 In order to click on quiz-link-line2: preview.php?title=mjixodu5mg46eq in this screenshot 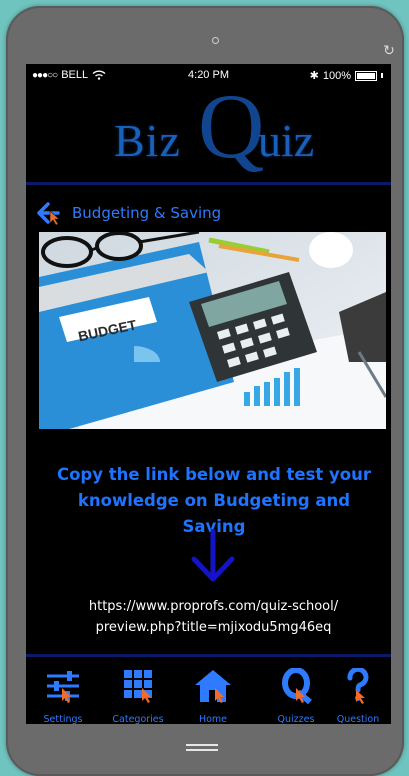, I will do `click(213, 627)`.